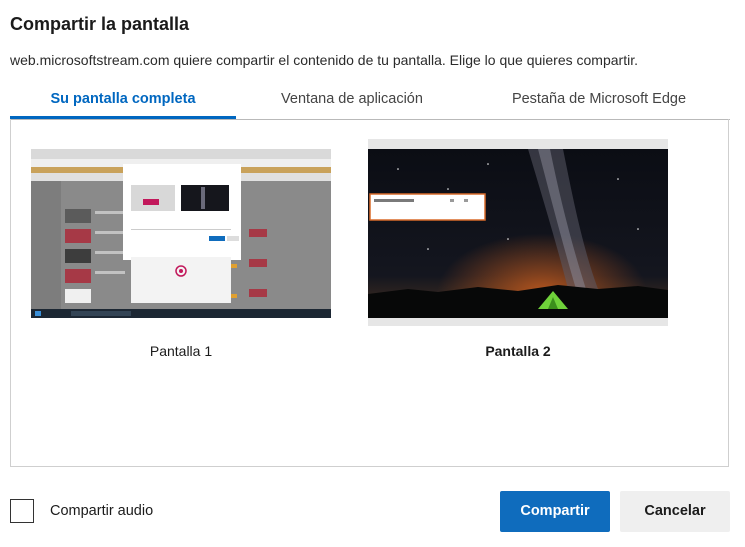 This screenshot has width=745, height=547. Describe the element at coordinates (555, 511) in the screenshot. I see `share-button: Compartir` at that location.